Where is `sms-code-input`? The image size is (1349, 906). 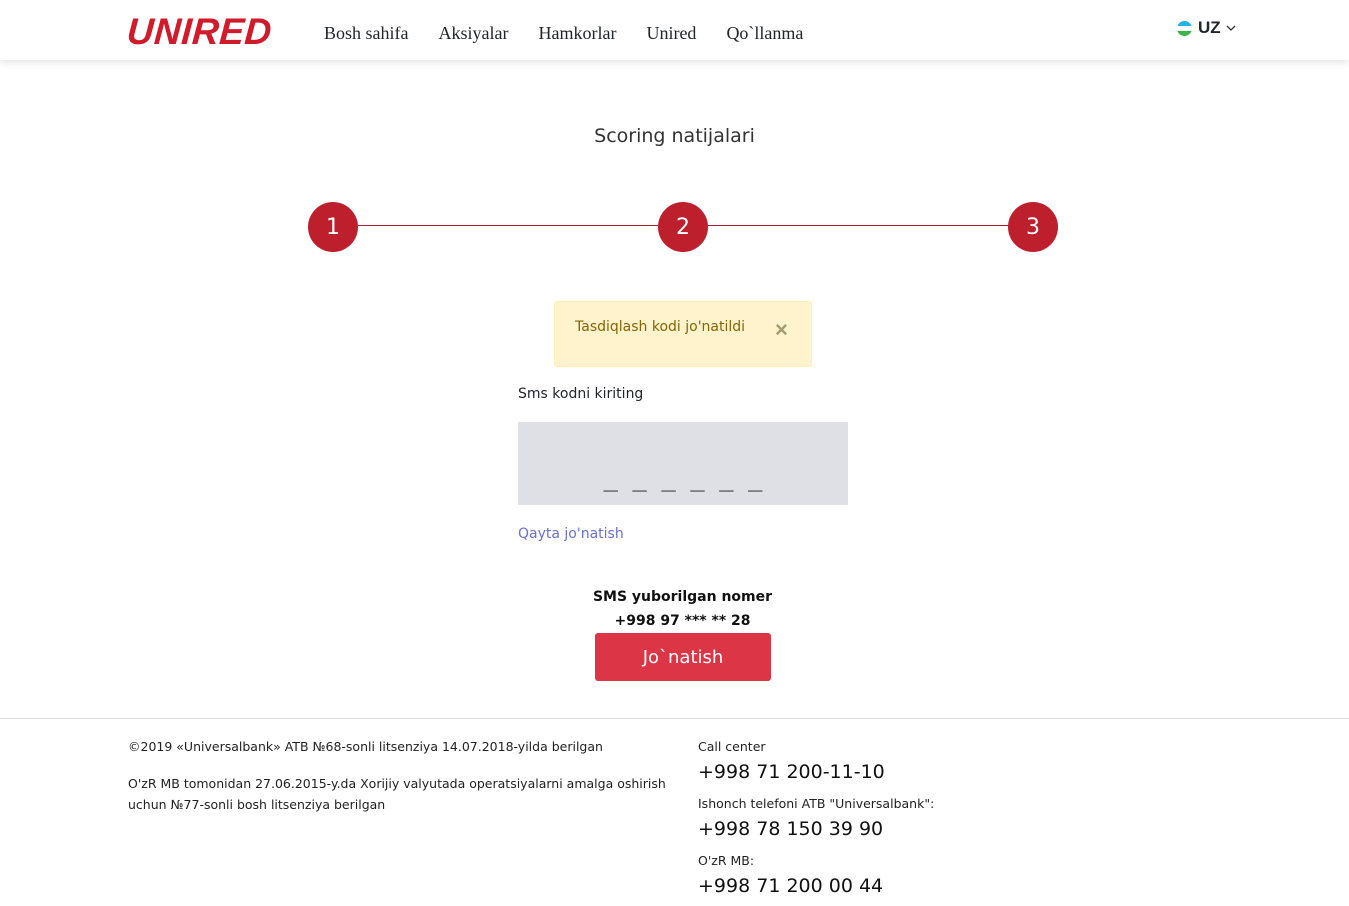
sms-code-input is located at coordinates (683, 463).